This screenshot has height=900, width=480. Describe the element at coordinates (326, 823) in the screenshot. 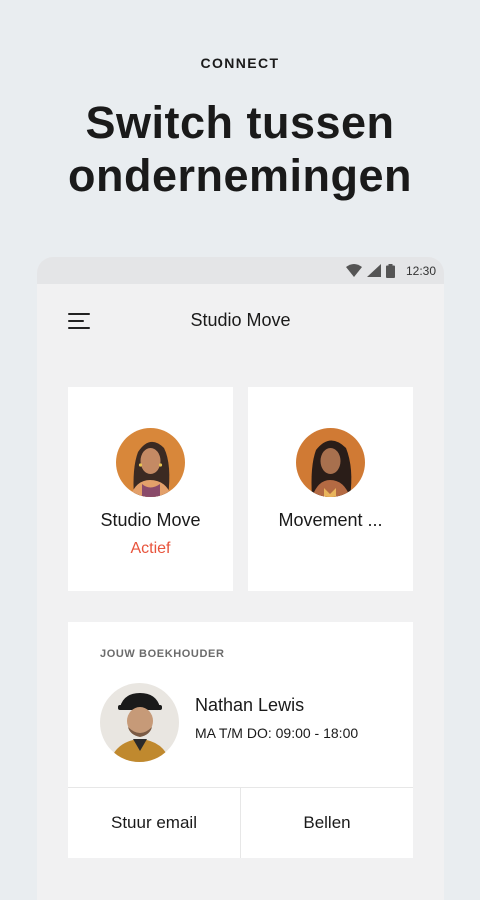

I see `call-button: Bellen` at that location.